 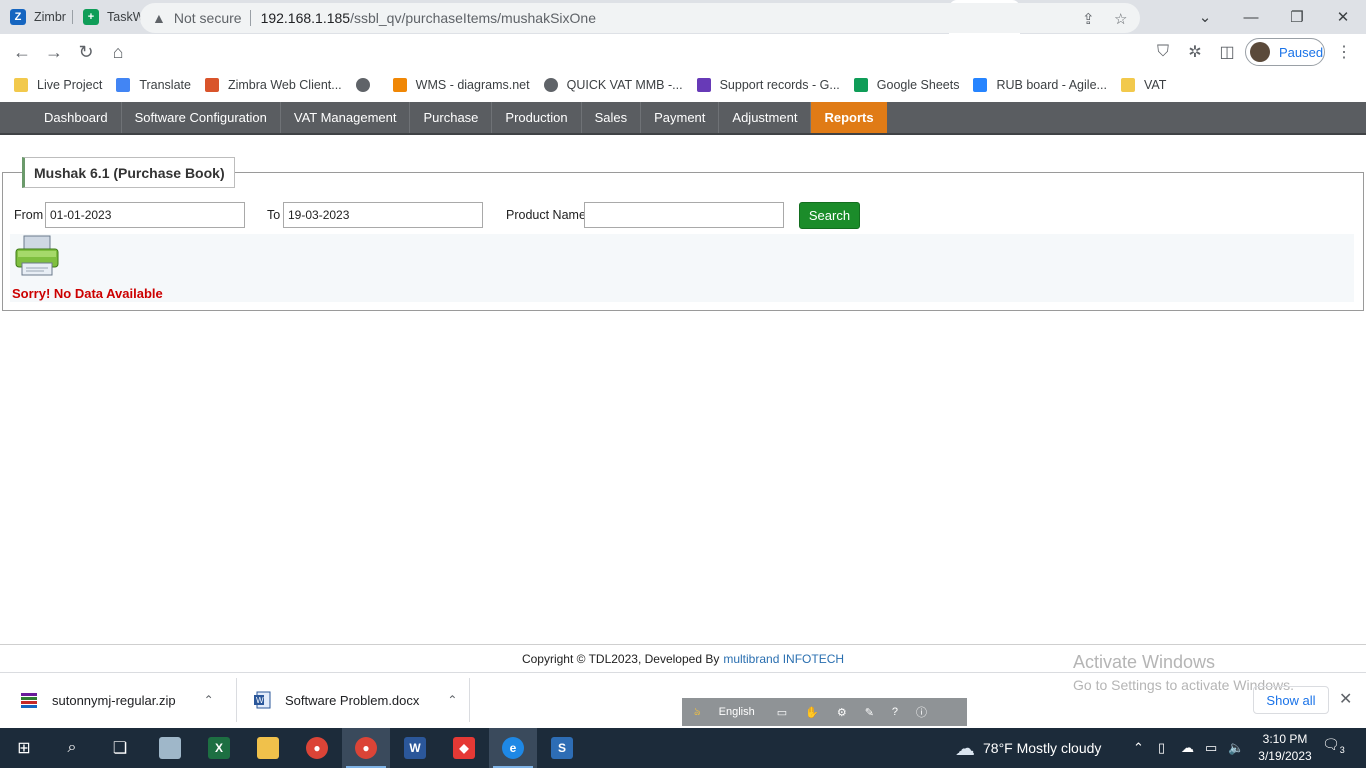 What do you see at coordinates (50, 17) in the screenshot?
I see `tab-title: Zimbr` at bounding box center [50, 17].